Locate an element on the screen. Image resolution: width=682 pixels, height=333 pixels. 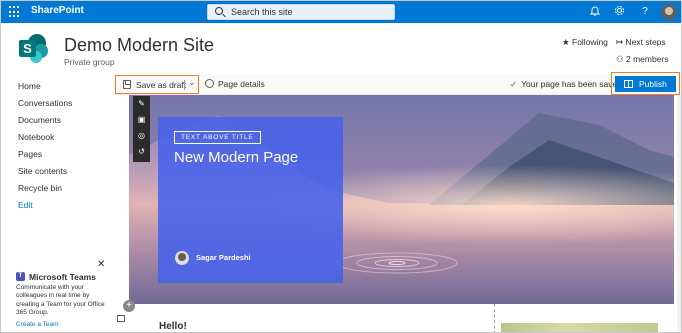
create-team-link: Create a Team is located at coordinates (37, 324).